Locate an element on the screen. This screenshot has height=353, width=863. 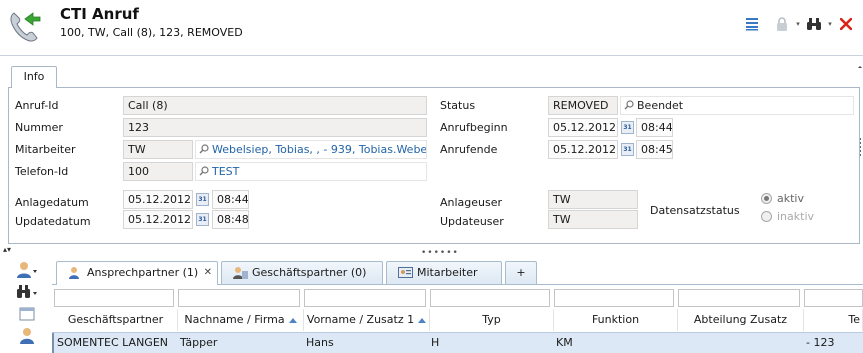
updatedatum-date-field: 05.12.2012 is located at coordinates (158, 219).